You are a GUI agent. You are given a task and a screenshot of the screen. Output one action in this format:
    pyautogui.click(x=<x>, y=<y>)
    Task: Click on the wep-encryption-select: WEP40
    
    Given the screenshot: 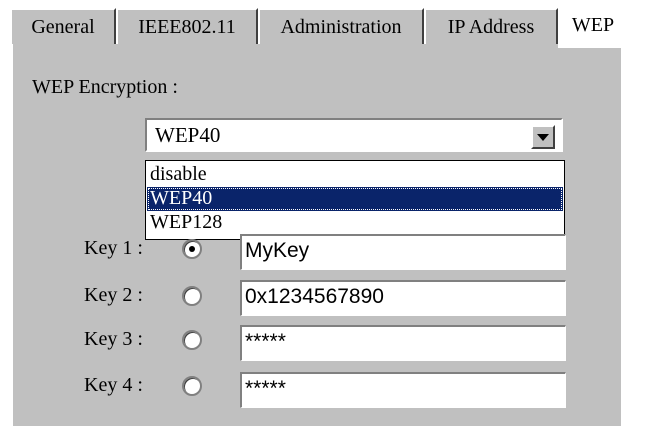 What is the action you would take?
    pyautogui.click(x=354, y=135)
    